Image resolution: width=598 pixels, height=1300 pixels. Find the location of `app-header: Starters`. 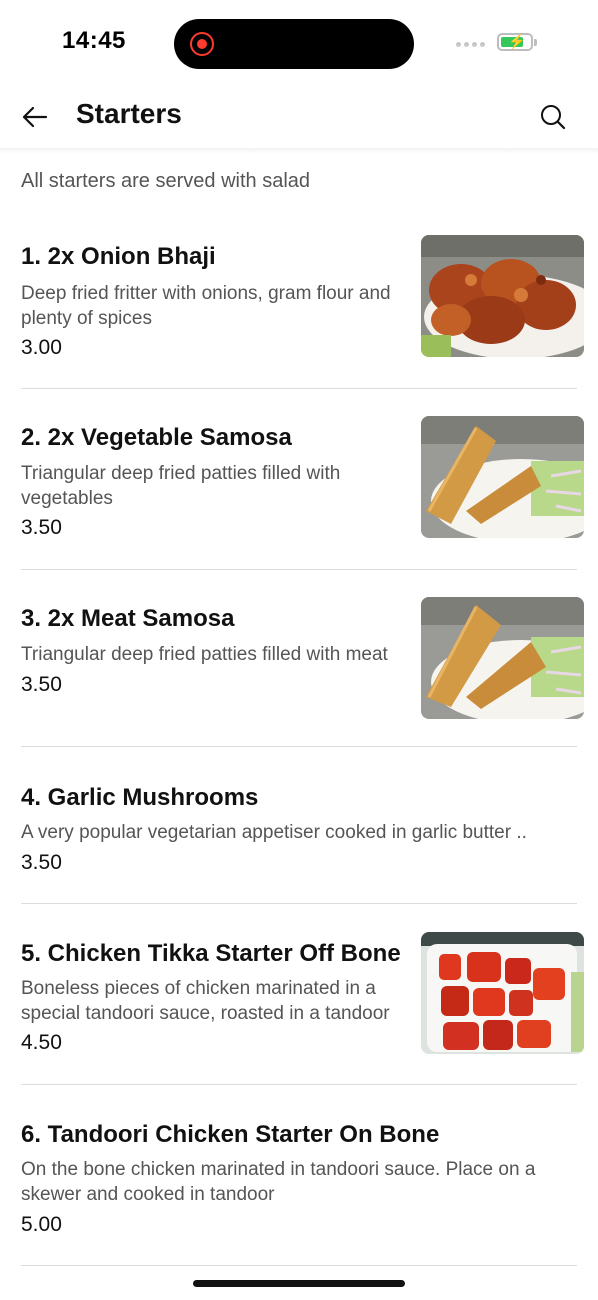

app-header: Starters is located at coordinates (299, 118).